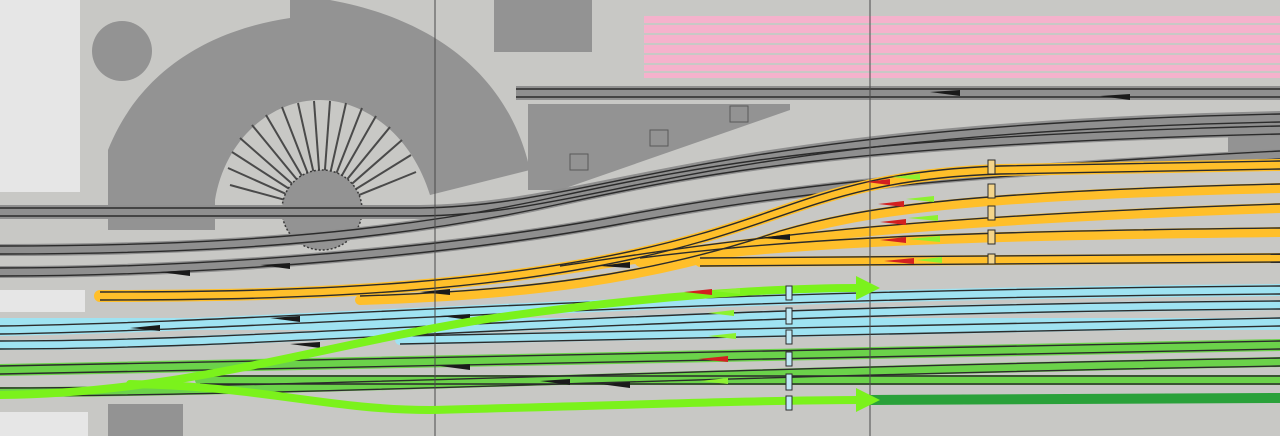 The height and width of the screenshot is (436, 1280). Describe the element at coordinates (44, 424) in the screenshot. I see `building-left-bottom` at that location.